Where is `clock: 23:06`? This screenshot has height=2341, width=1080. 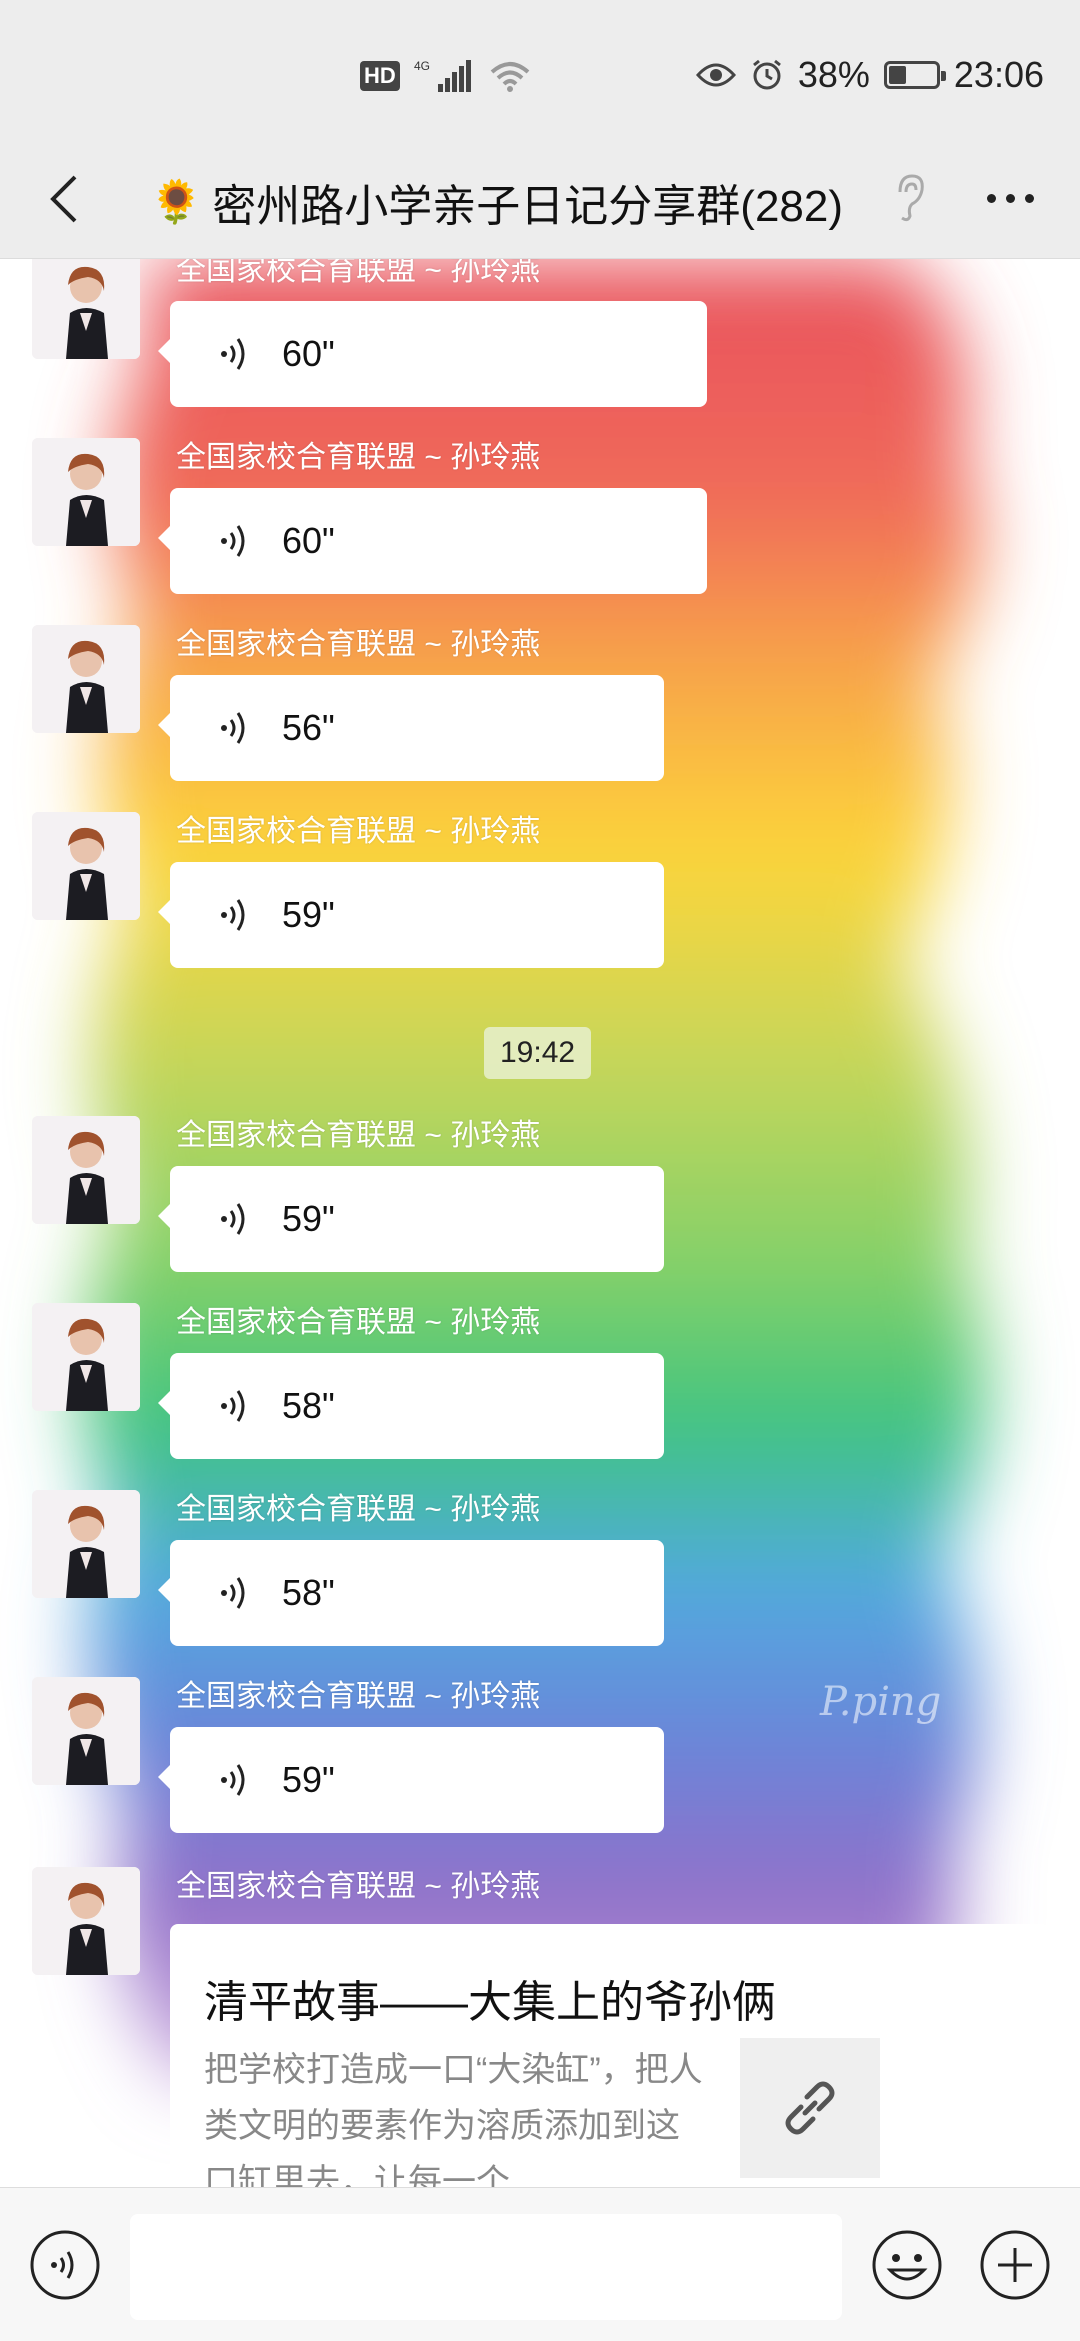
clock: 23:06 is located at coordinates (998, 74).